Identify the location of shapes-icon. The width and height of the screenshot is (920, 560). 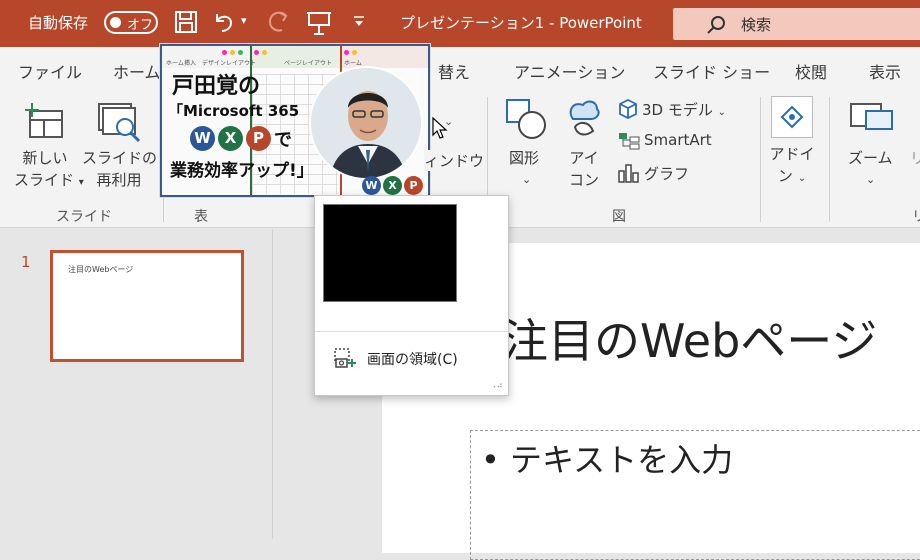
(527, 121).